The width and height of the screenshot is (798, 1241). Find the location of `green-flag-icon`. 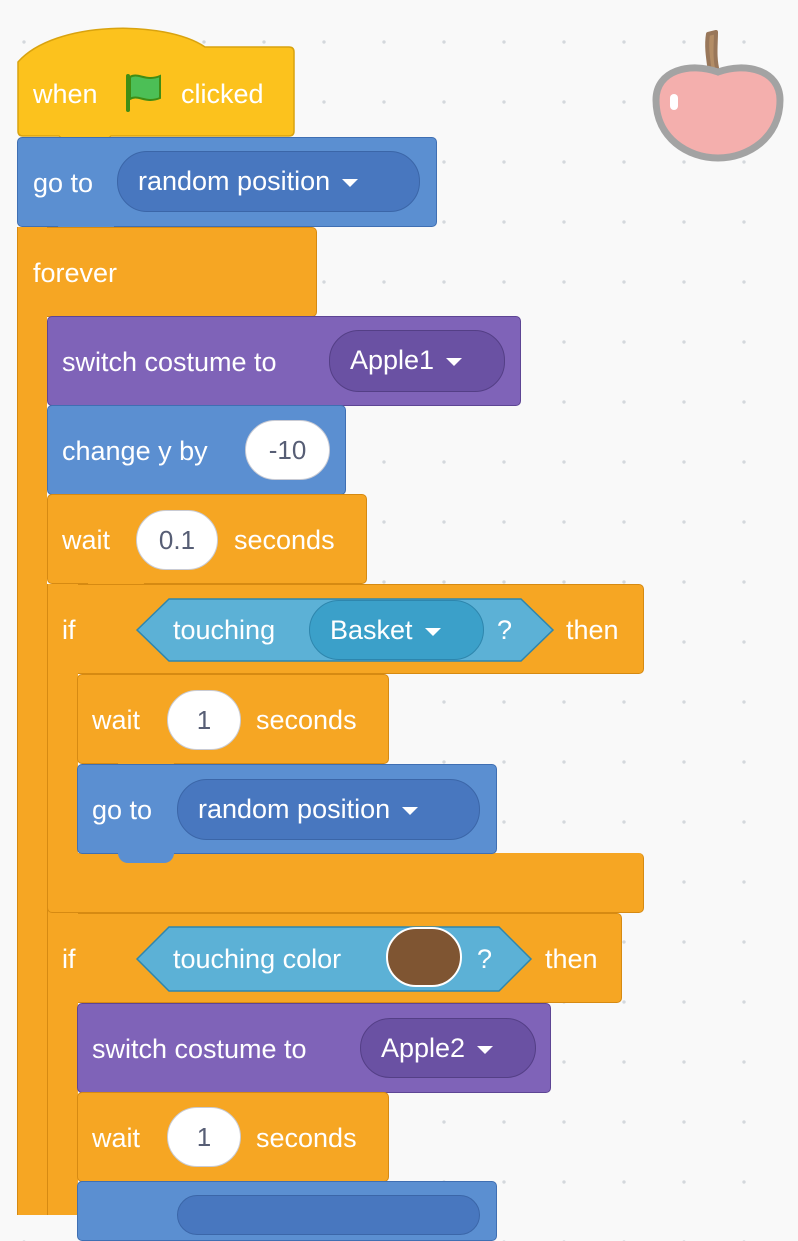

green-flag-icon is located at coordinates (143, 93).